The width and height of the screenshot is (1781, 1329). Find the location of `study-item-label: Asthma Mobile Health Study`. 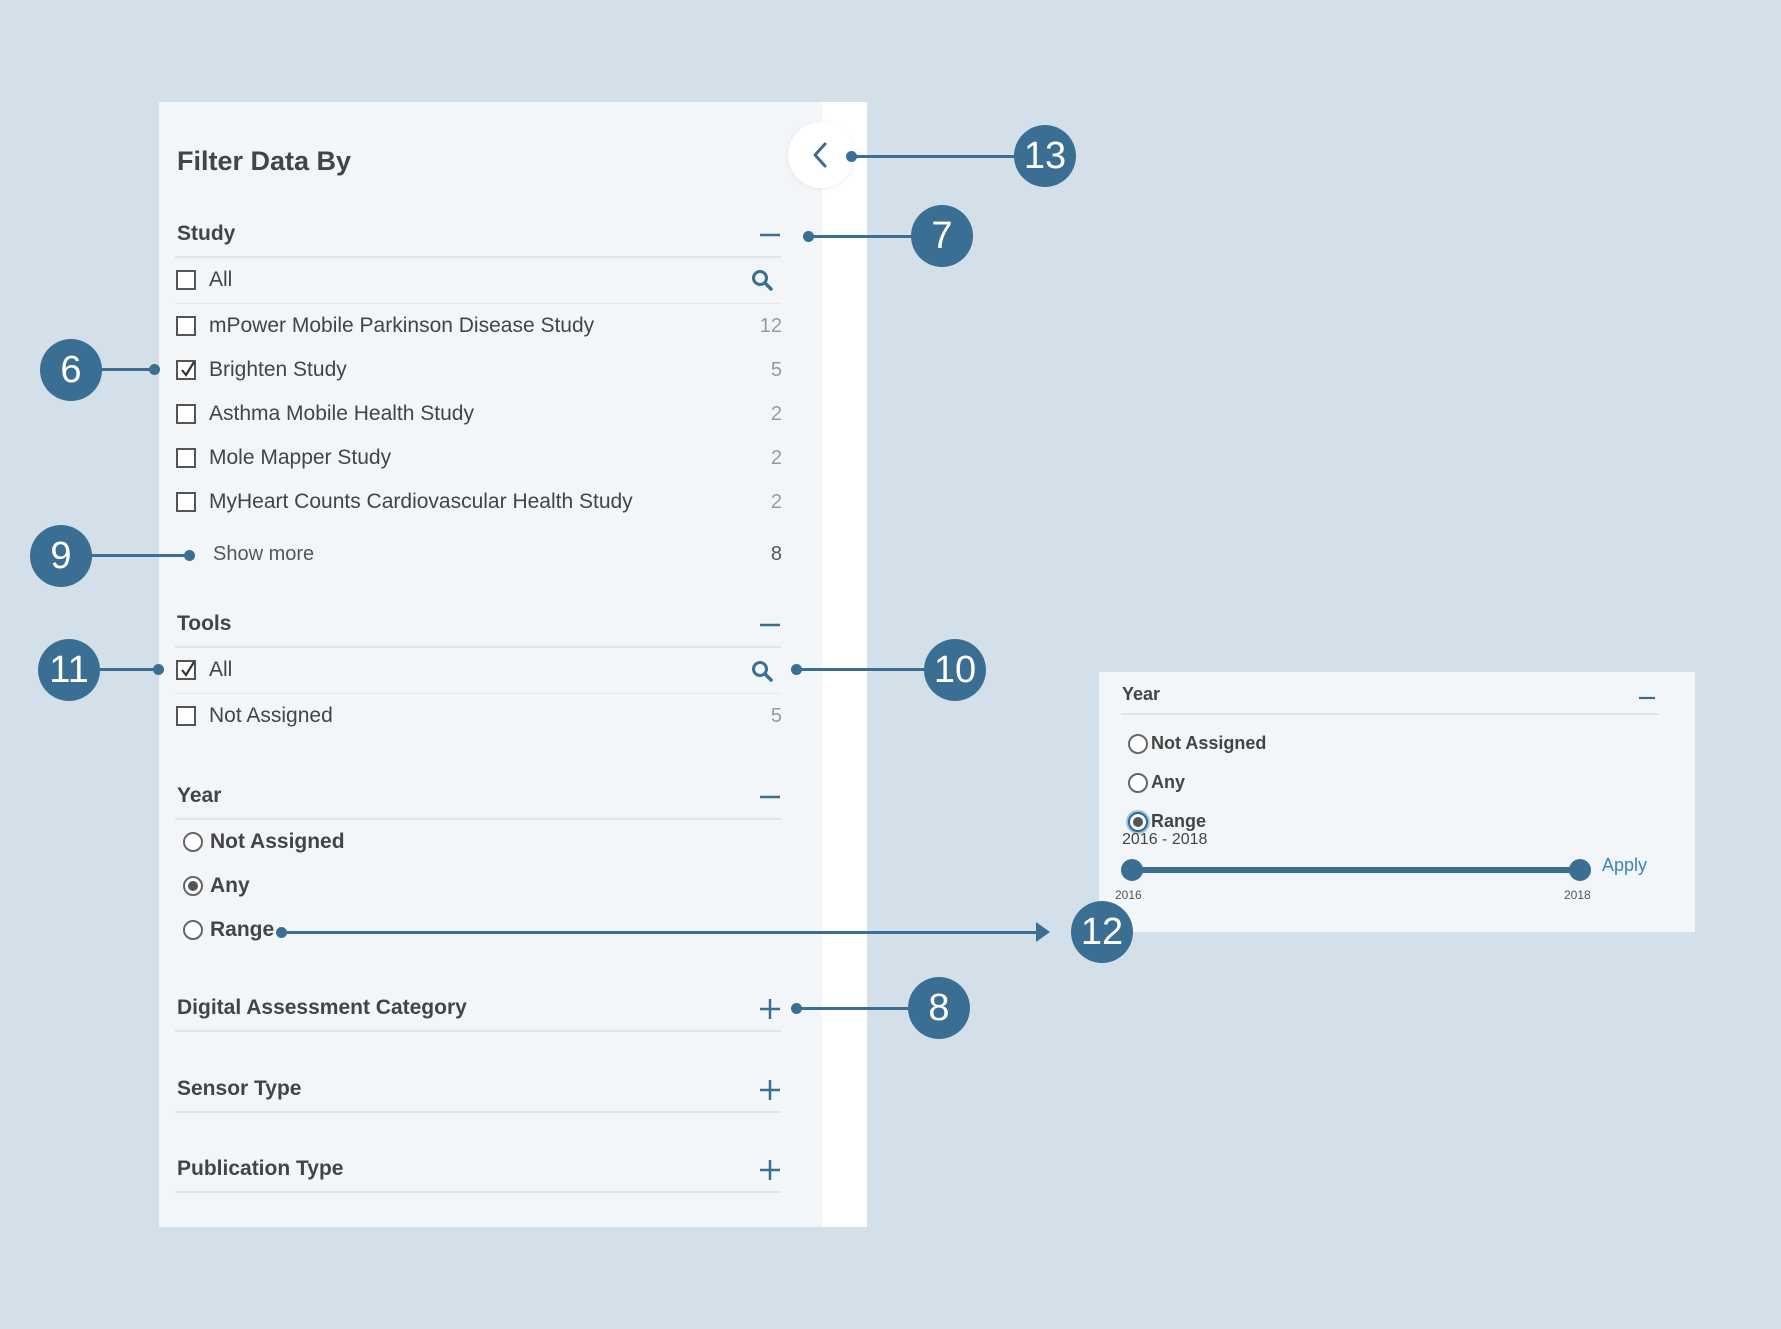

study-item-label: Asthma Mobile Health Study is located at coordinates (341, 413).